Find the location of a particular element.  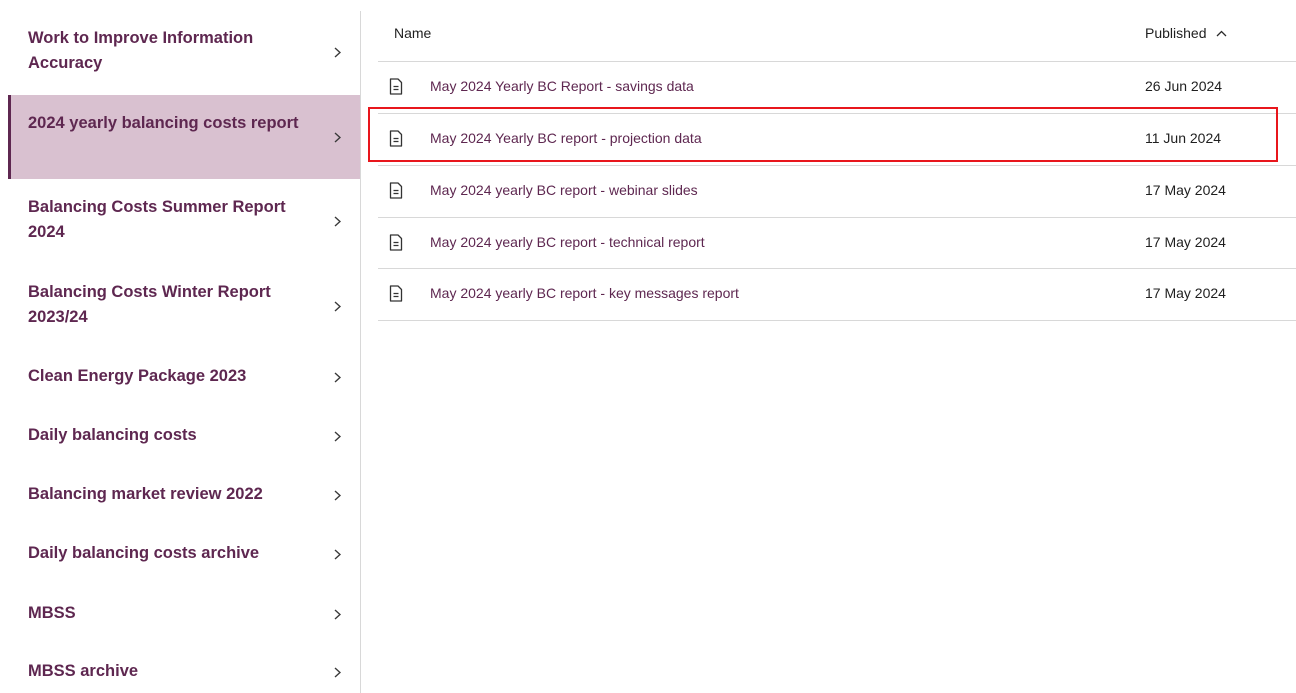

chevron-up-icon is located at coordinates (1221, 33).